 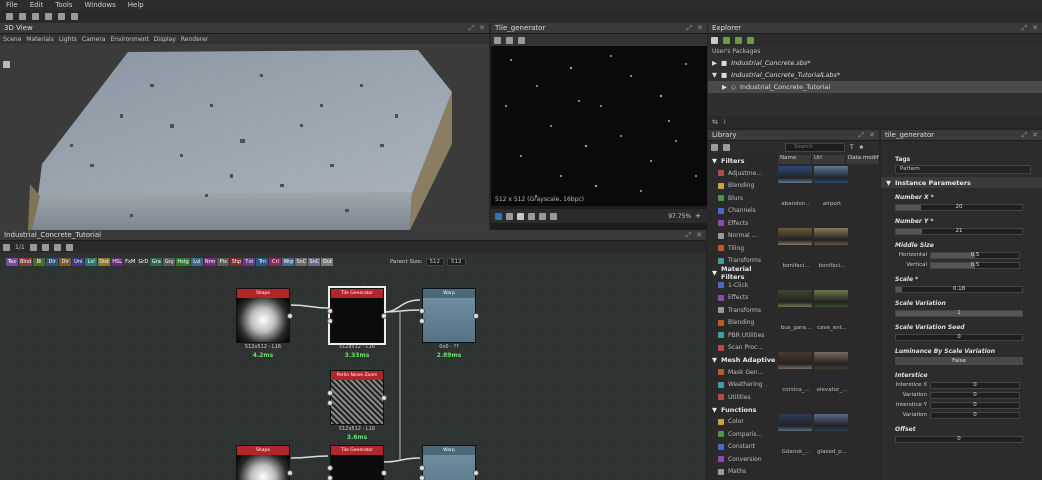 What do you see at coordinates (165, 39) in the screenshot?
I see `3d-menu-display: Display` at bounding box center [165, 39].